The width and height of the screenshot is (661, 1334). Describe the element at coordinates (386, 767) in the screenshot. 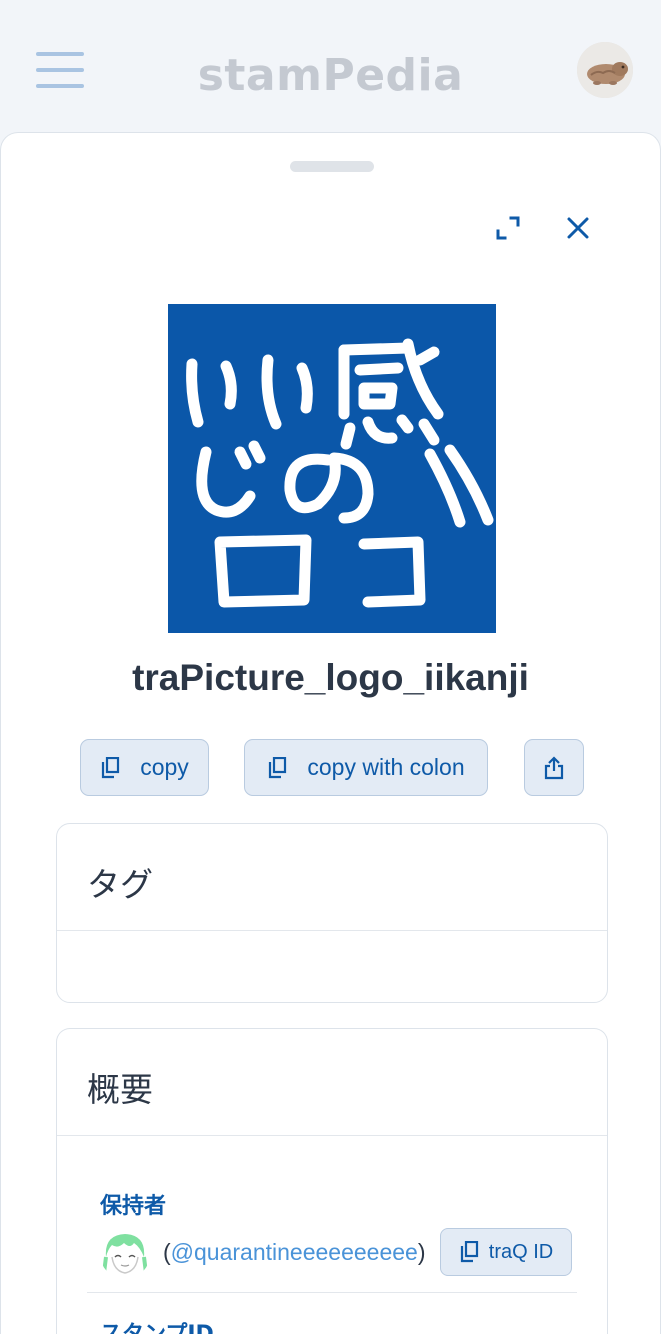

I see `copy-with-colon-label: copy with colon` at that location.